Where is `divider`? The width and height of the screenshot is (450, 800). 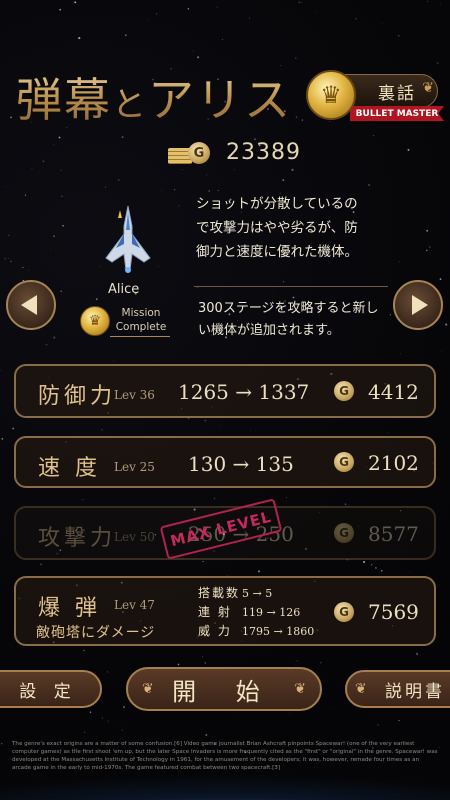 divider is located at coordinates (291, 286).